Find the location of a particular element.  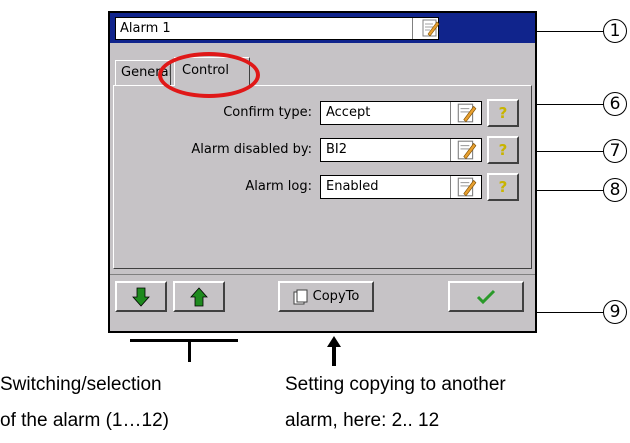

bottom-toolbar: CopyTo is located at coordinates (322, 302).